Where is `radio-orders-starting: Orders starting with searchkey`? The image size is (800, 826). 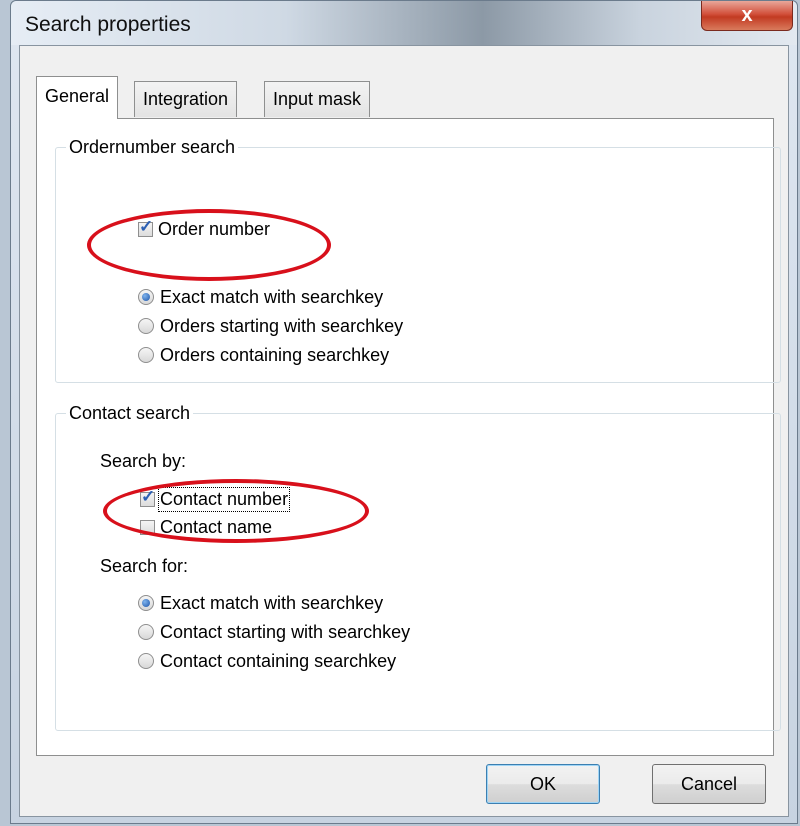
radio-orders-starting: Orders starting with searchkey is located at coordinates (270, 326).